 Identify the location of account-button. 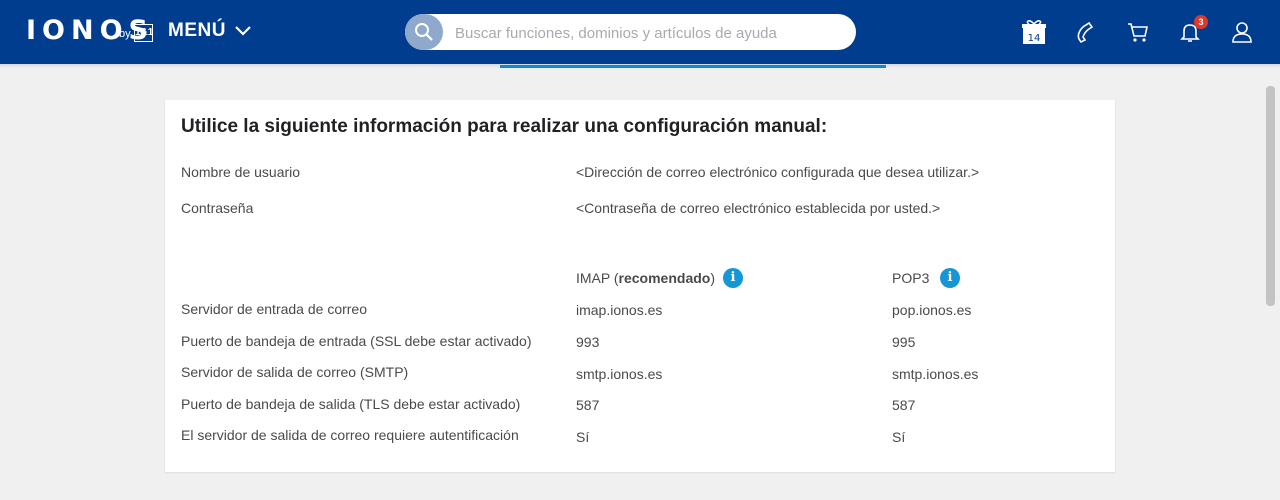
(1242, 32).